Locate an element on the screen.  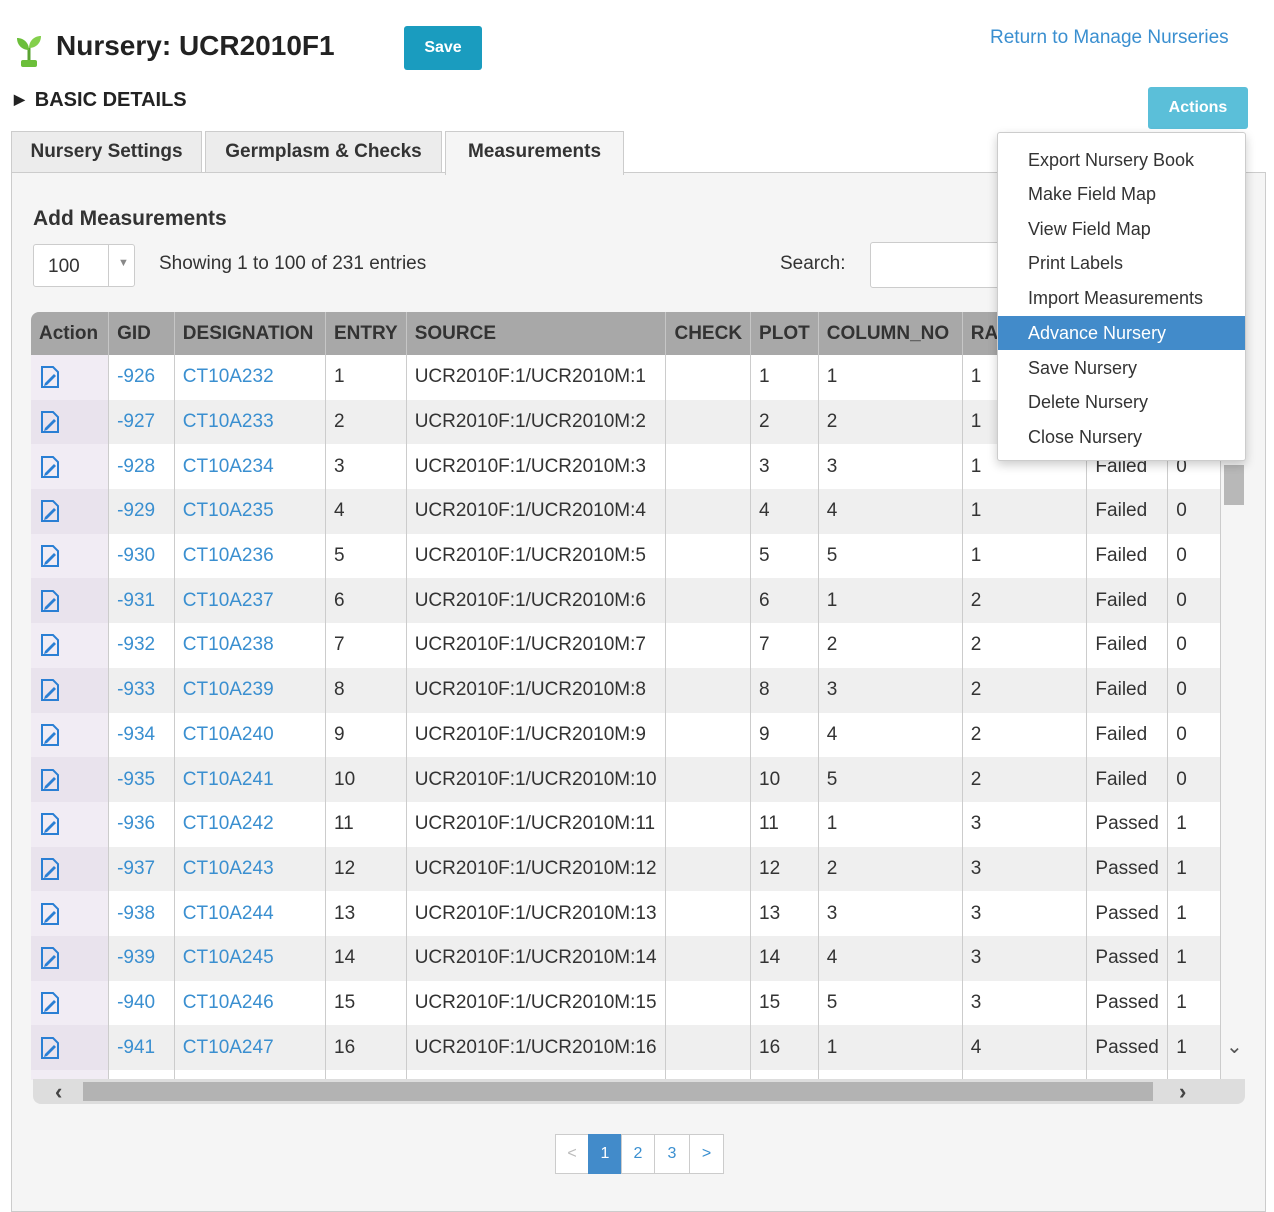
designation-link: CT10A234 is located at coordinates (250, 467).